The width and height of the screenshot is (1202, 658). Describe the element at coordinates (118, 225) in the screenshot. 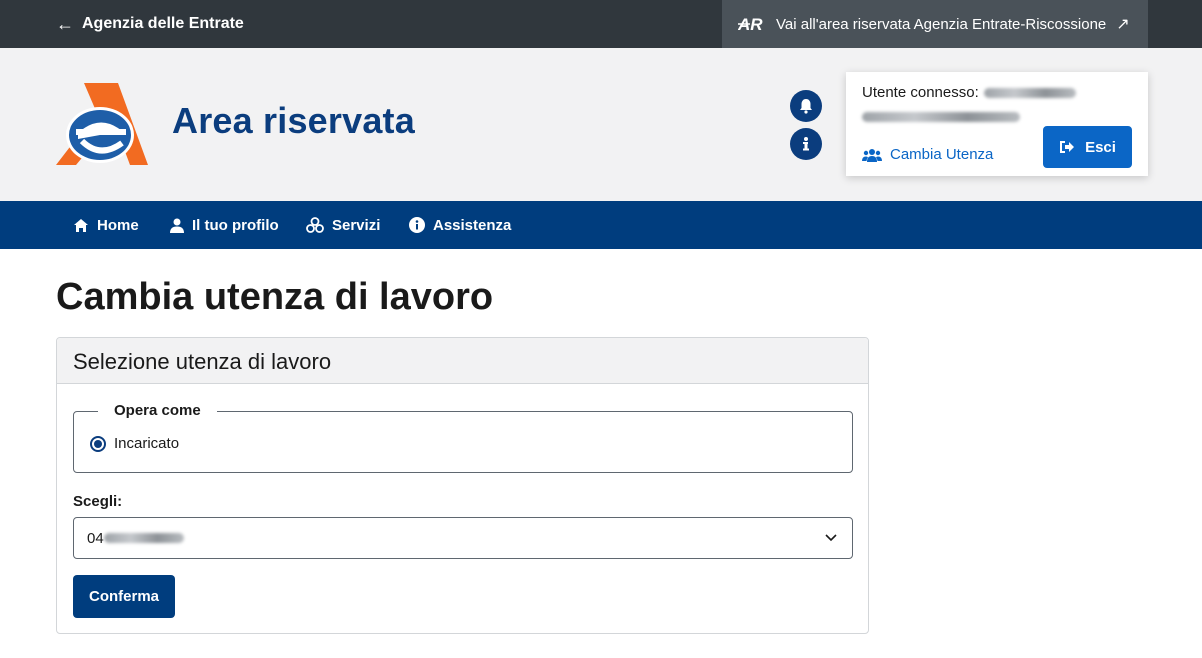

I see `nav-home-label: Home` at that location.